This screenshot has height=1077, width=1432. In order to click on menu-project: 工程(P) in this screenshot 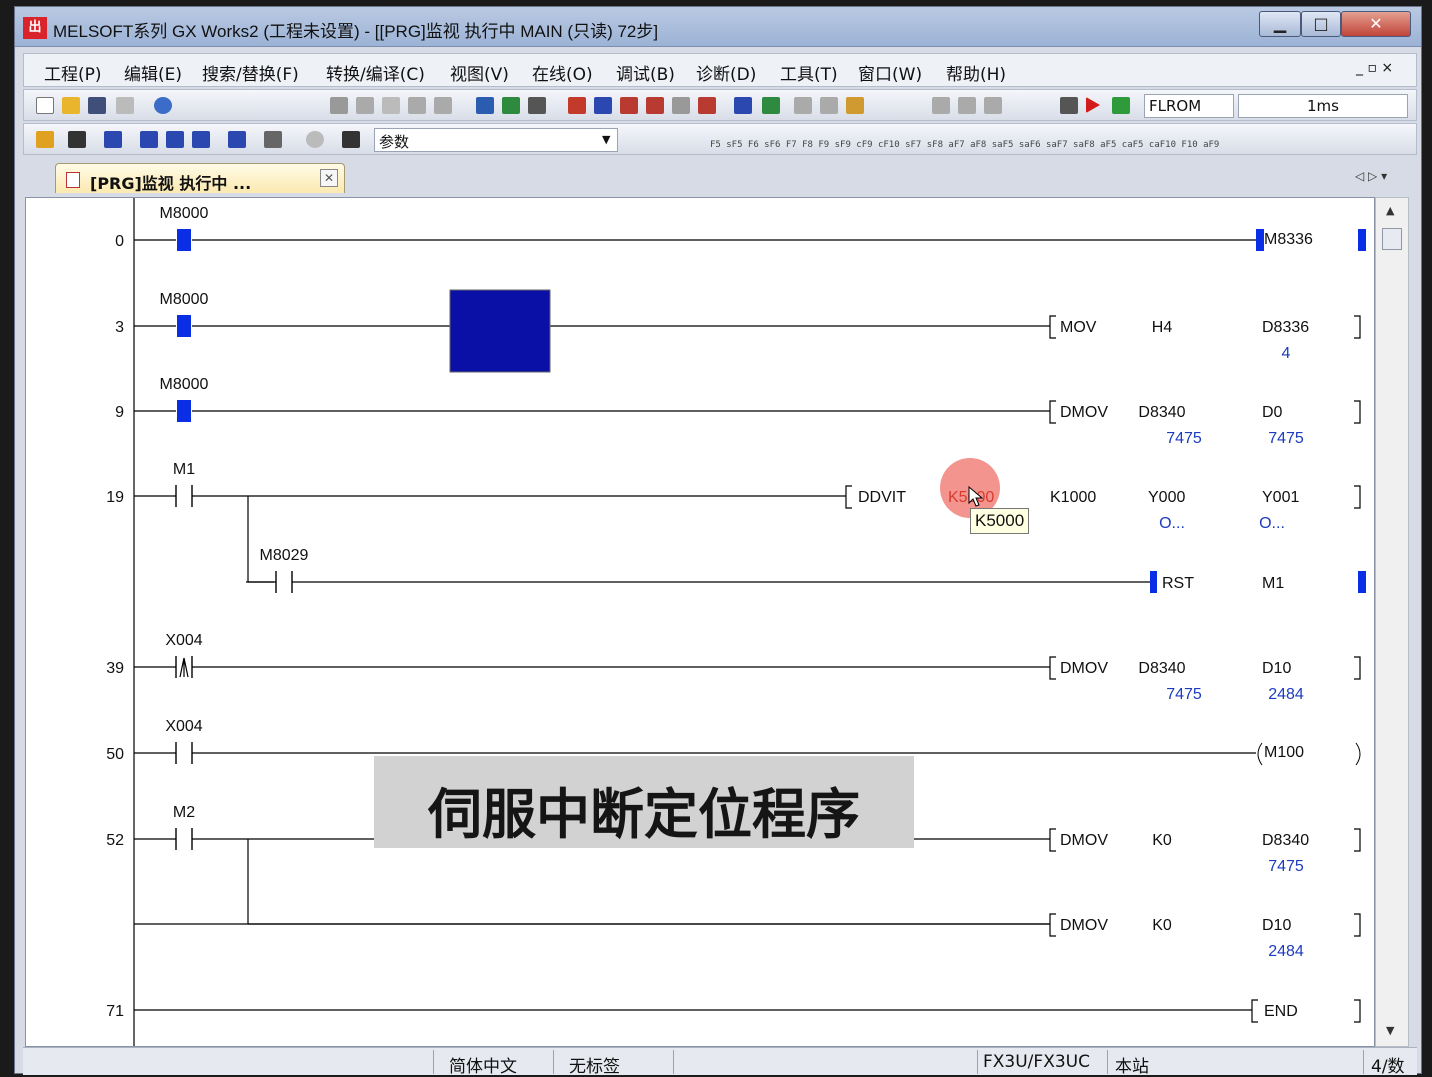, I will do `click(73, 72)`.